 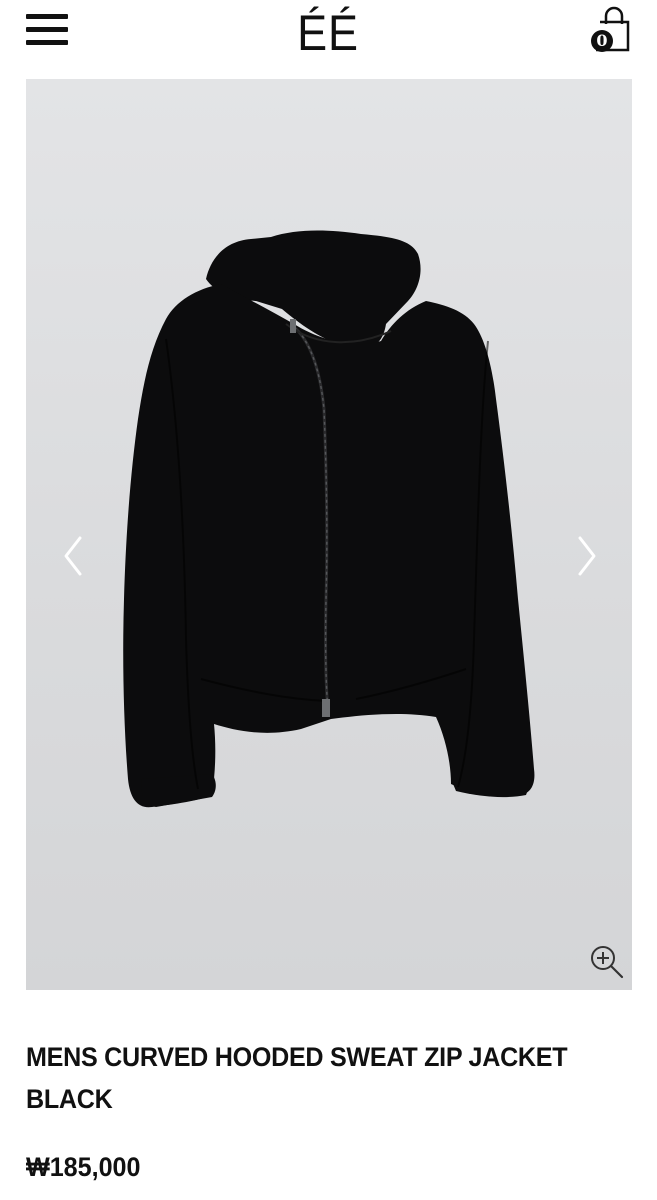 I want to click on shopping-bag-button: 0, so click(x=610, y=30).